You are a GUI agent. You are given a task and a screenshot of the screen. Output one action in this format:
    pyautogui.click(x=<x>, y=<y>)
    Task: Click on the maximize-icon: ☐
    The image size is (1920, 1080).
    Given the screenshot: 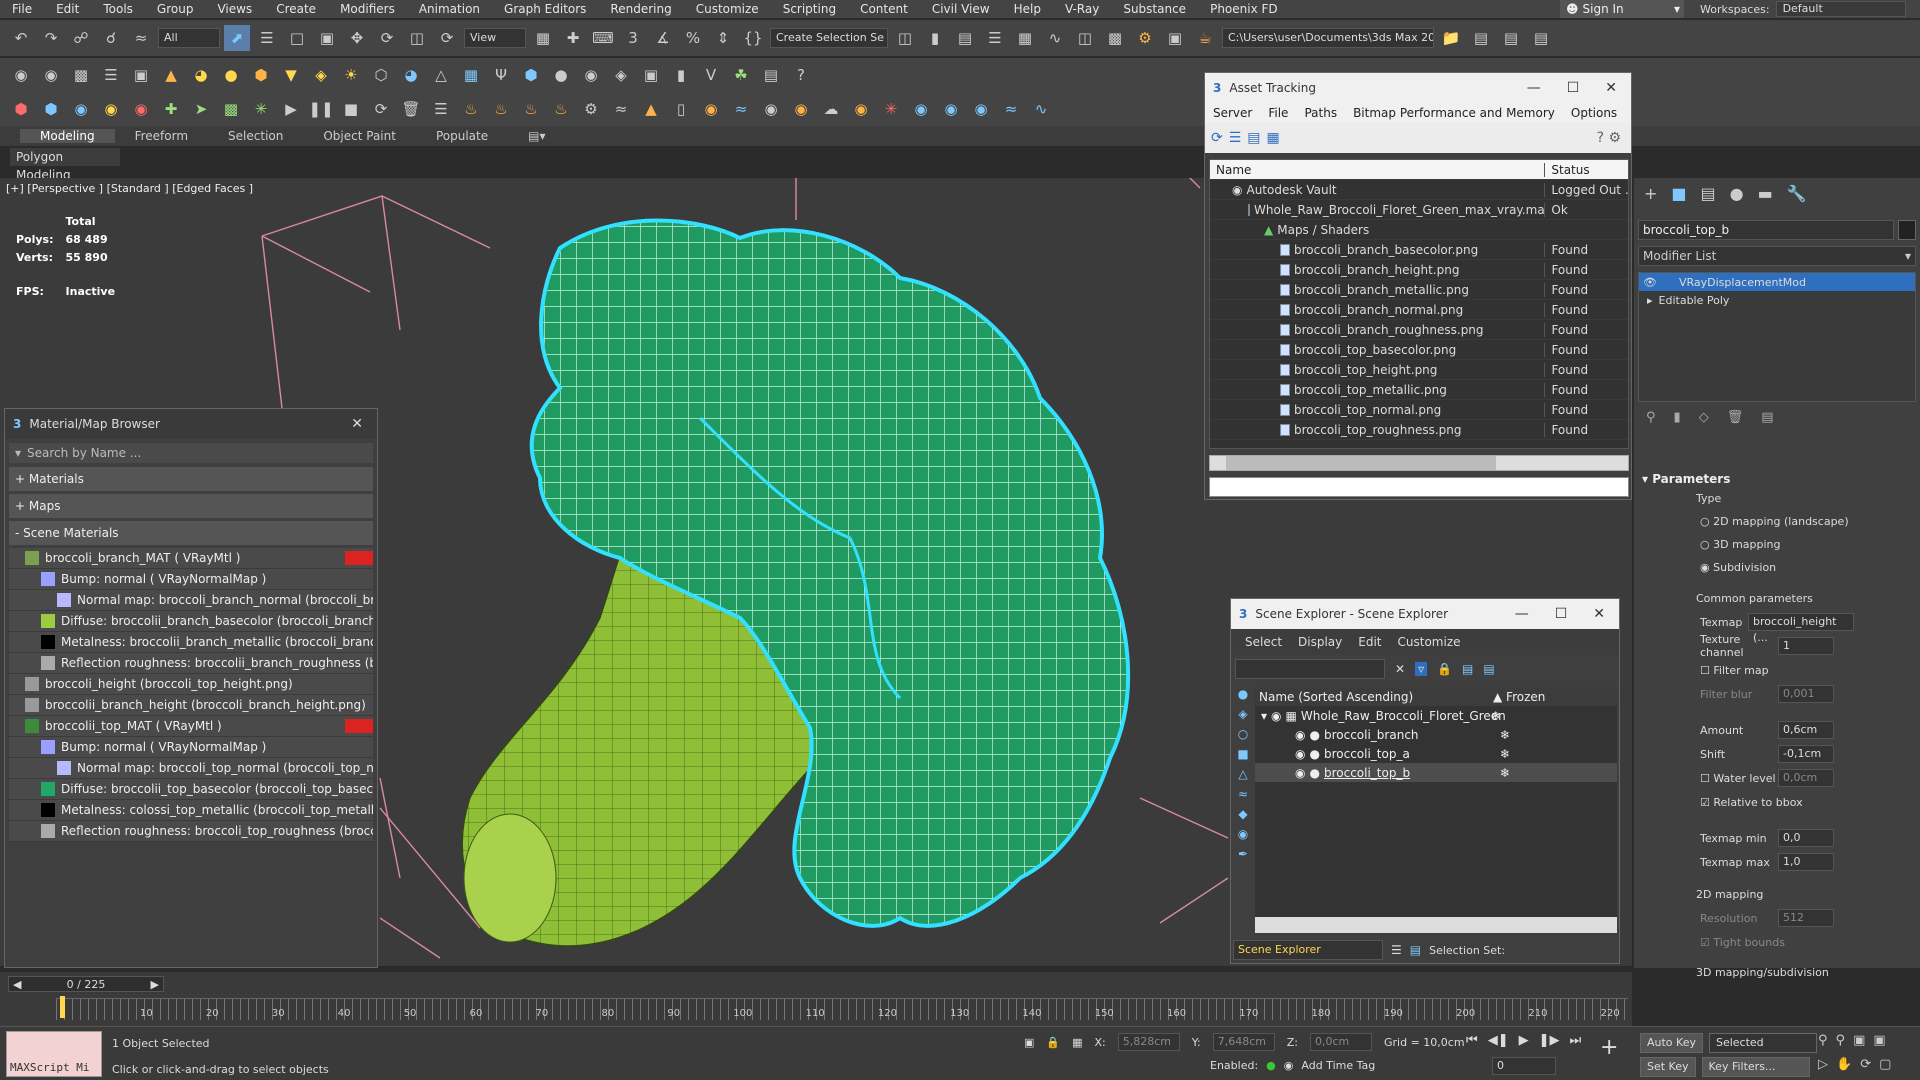 What is the action you would take?
    pyautogui.click(x=1561, y=614)
    